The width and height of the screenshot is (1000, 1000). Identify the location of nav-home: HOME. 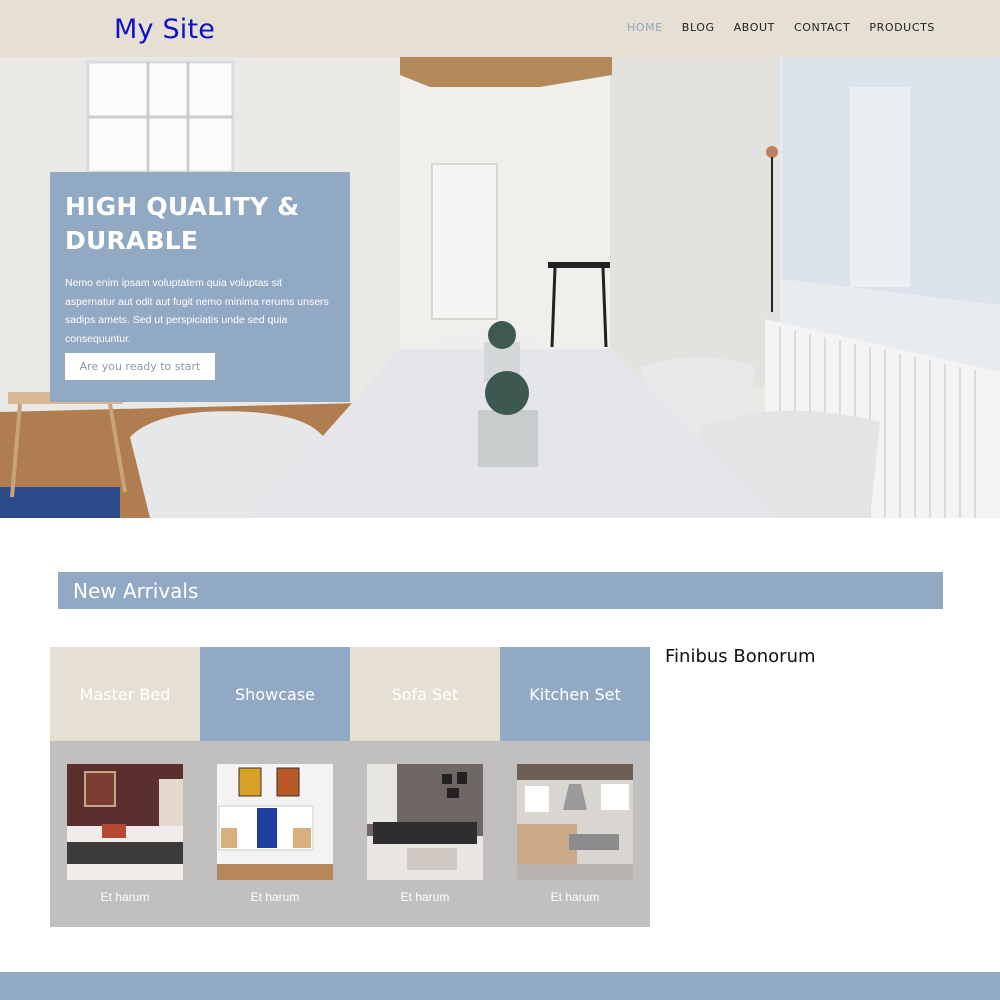
(645, 27).